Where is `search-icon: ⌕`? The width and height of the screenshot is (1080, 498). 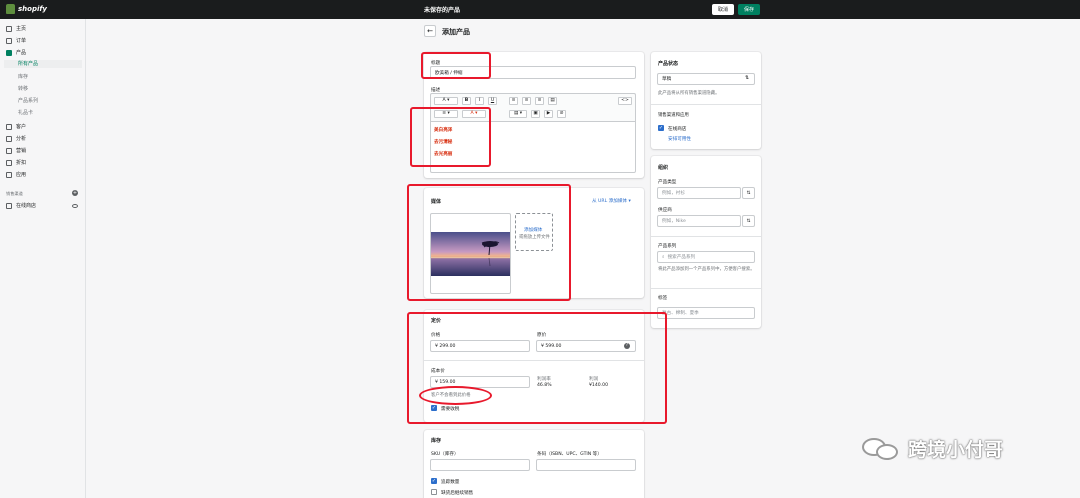
search-icon: ⌕ is located at coordinates (663, 257).